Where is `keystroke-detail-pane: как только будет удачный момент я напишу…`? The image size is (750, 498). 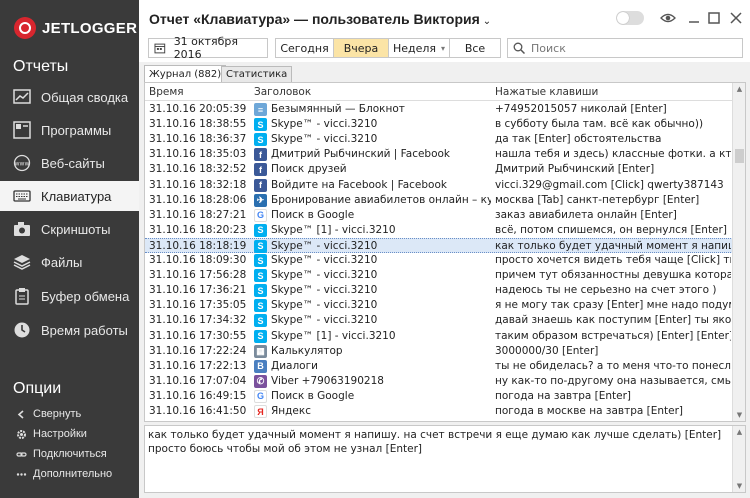 keystroke-detail-pane: как только будет удачный момент я напишу… is located at coordinates (445, 459).